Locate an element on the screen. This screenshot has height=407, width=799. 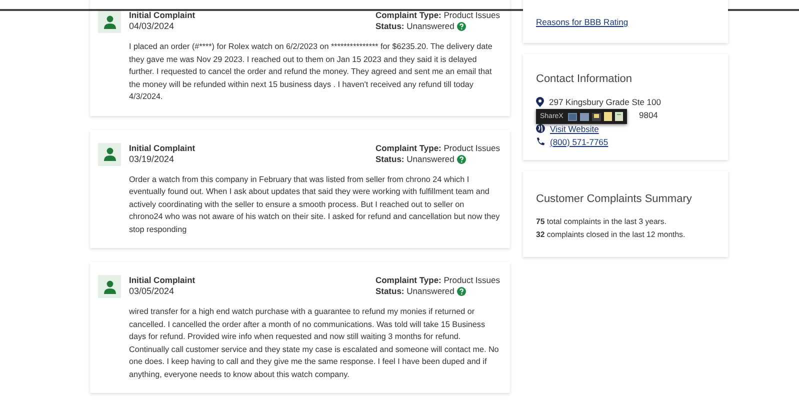
summary-heading: Customer Complaints Summary is located at coordinates (614, 199).